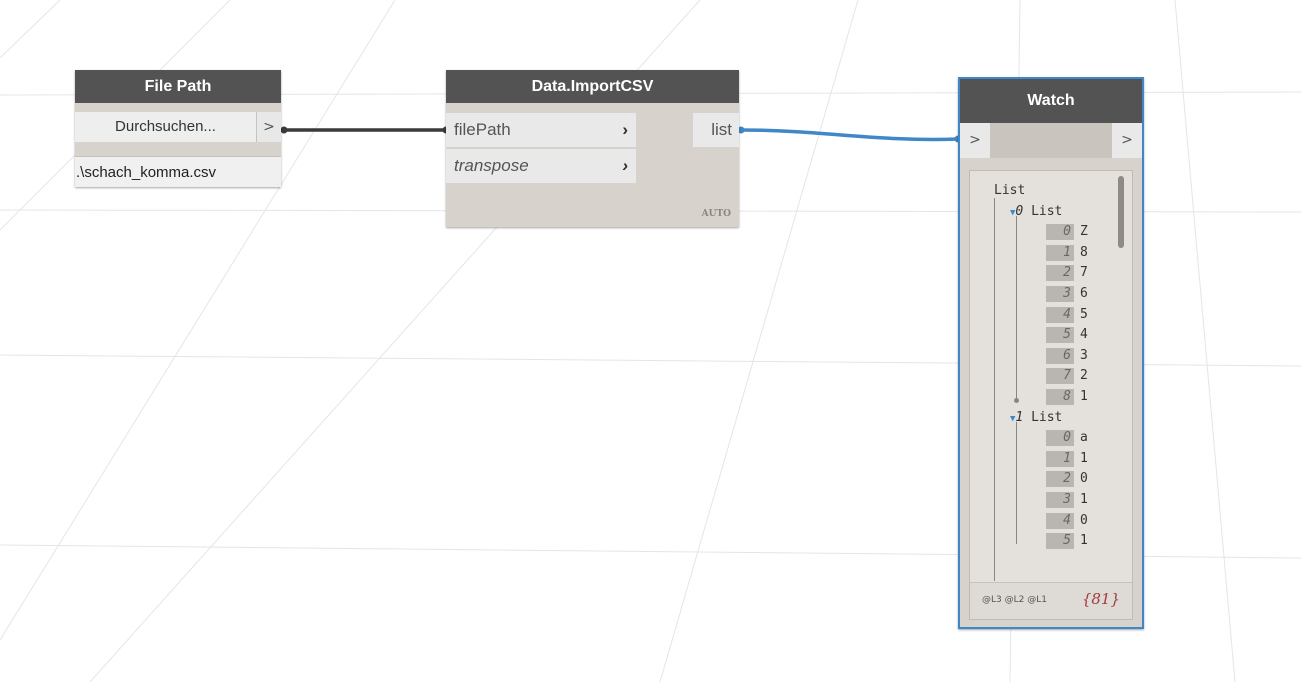 The height and width of the screenshot is (682, 1301). Describe the element at coordinates (592, 86) in the screenshot. I see `node-title: Data.ImportCSV` at that location.